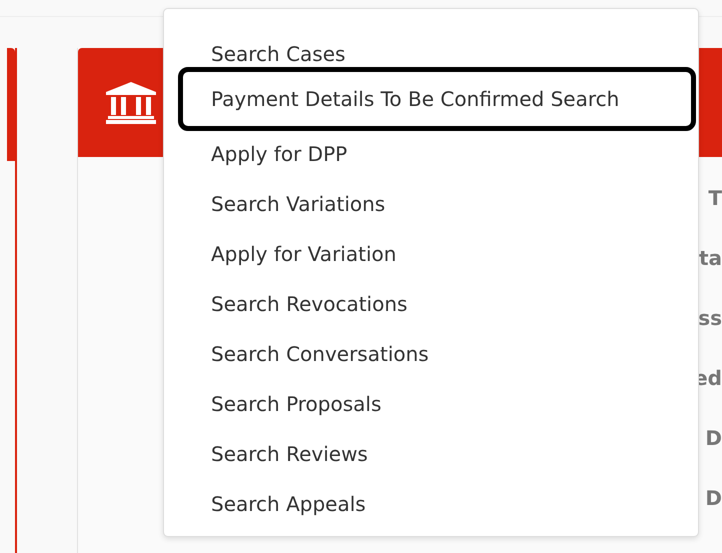 This screenshot has height=553, width=722. I want to click on menu-item: Search Proposals, so click(437, 399).